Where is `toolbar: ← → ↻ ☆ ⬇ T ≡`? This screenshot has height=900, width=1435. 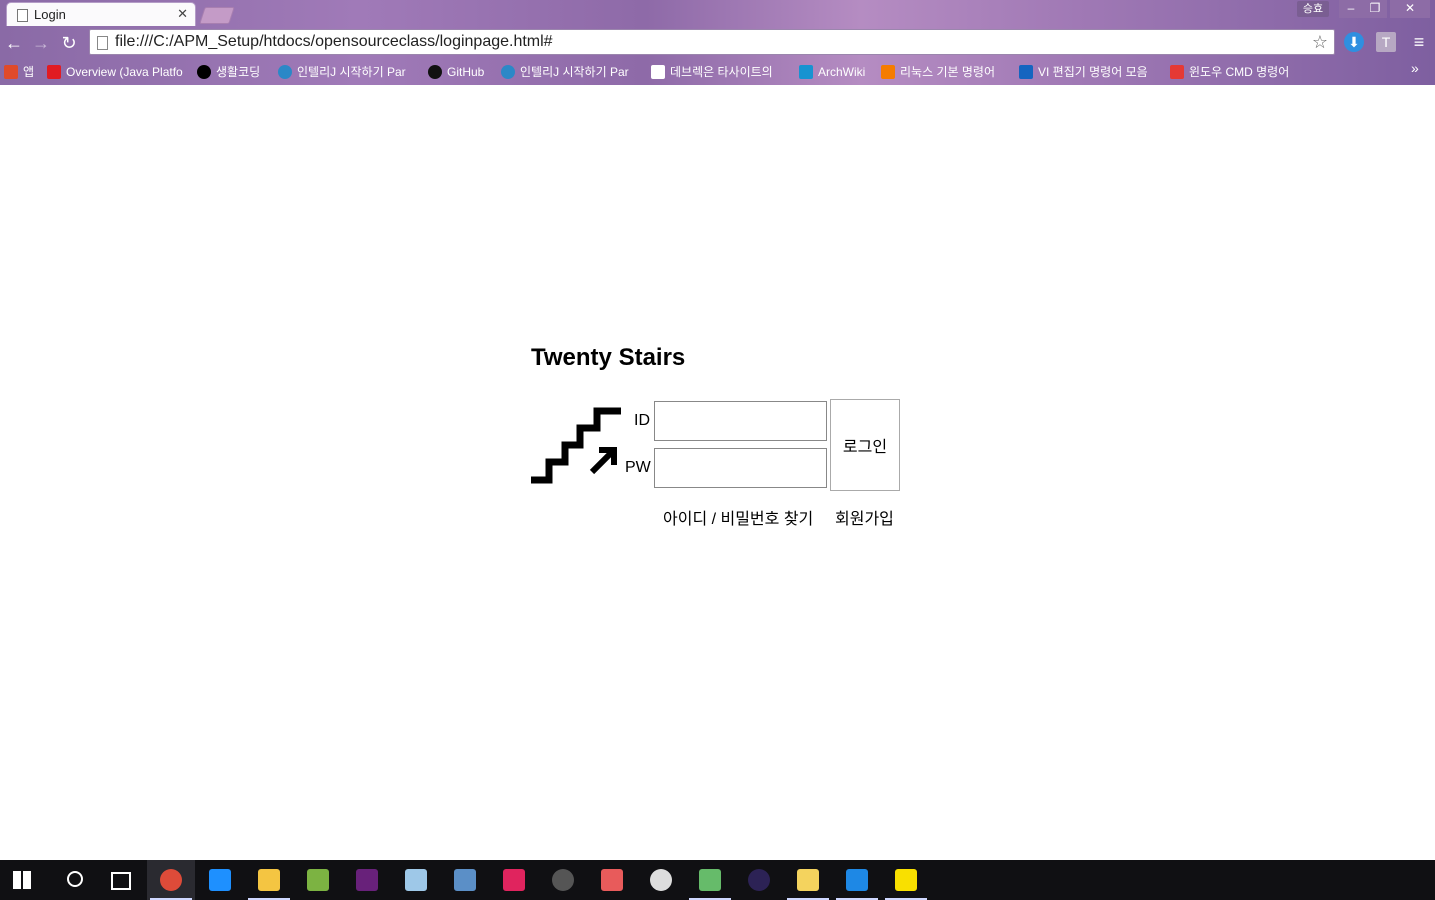 toolbar: ← → ↻ ☆ ⬇ T ≡ is located at coordinates (717, 42).